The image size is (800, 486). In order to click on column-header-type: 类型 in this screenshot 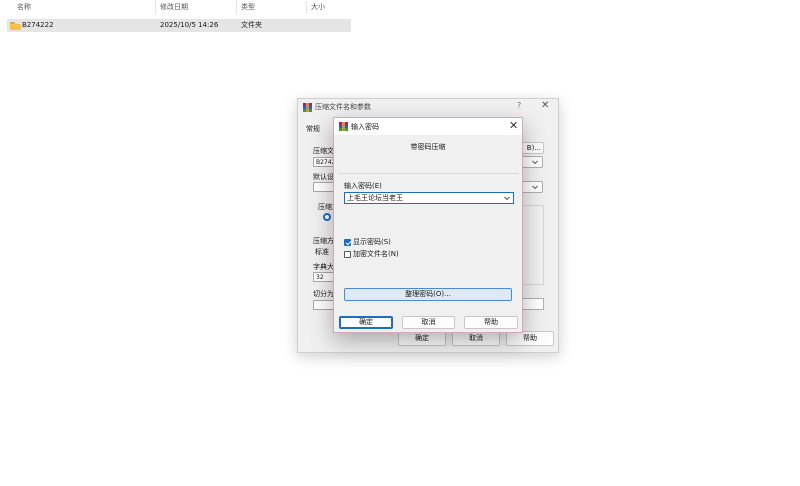, I will do `click(248, 7)`.